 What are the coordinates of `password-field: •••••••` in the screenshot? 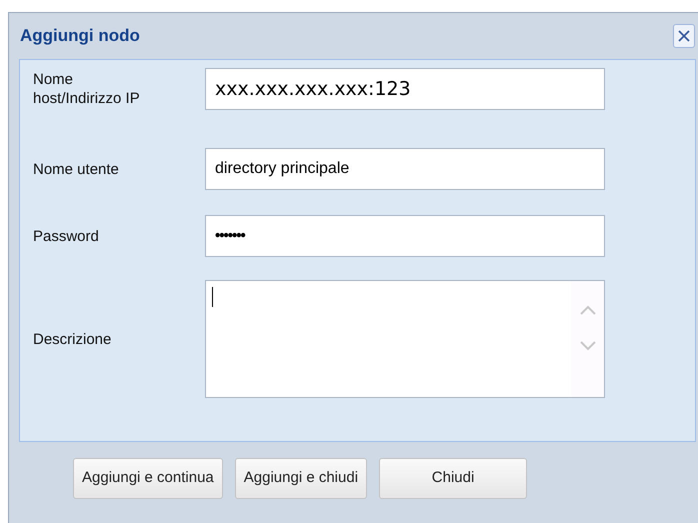 It's located at (405, 236).